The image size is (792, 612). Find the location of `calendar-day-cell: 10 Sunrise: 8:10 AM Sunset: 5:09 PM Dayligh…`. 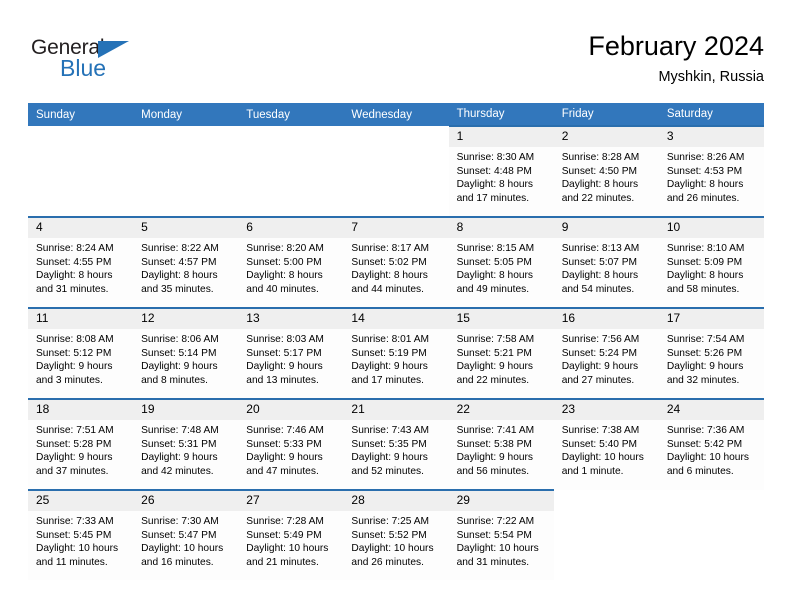

calendar-day-cell: 10 Sunrise: 8:10 AM Sunset: 5:09 PM Dayligh… is located at coordinates (711, 262).